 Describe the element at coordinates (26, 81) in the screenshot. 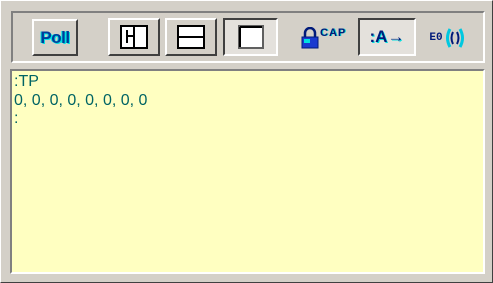

I see `terminal-line: :TP` at that location.